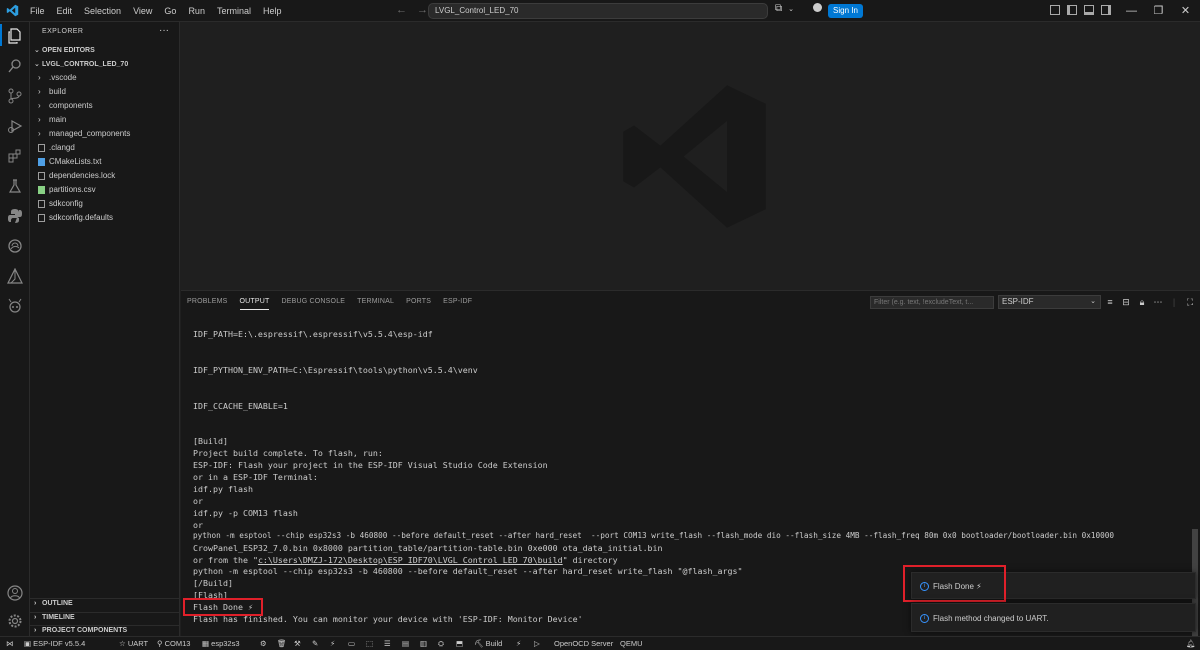  What do you see at coordinates (102, 11) in the screenshot?
I see `menu-selection: Selection` at bounding box center [102, 11].